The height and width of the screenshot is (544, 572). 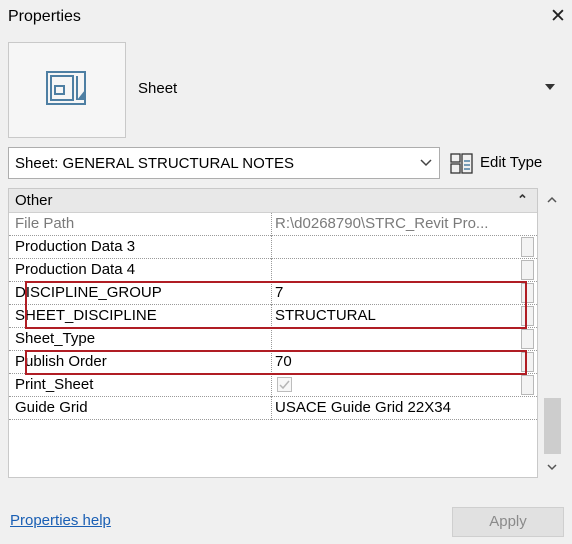 I want to click on type-thumbnail, so click(x=67, y=90).